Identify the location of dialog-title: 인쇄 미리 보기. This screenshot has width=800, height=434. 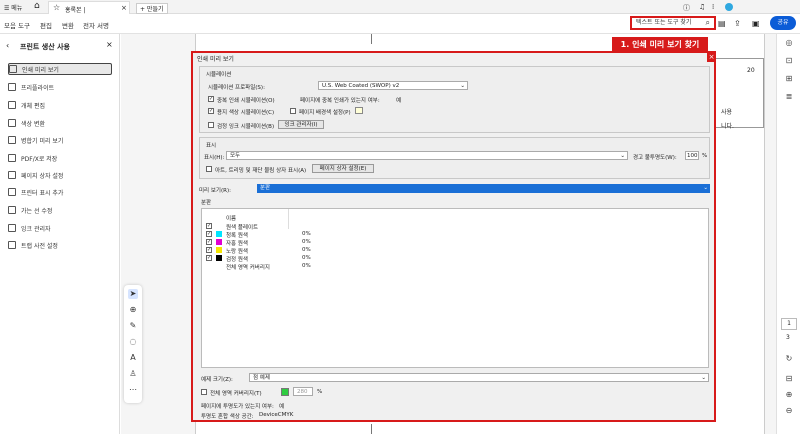
(215, 59).